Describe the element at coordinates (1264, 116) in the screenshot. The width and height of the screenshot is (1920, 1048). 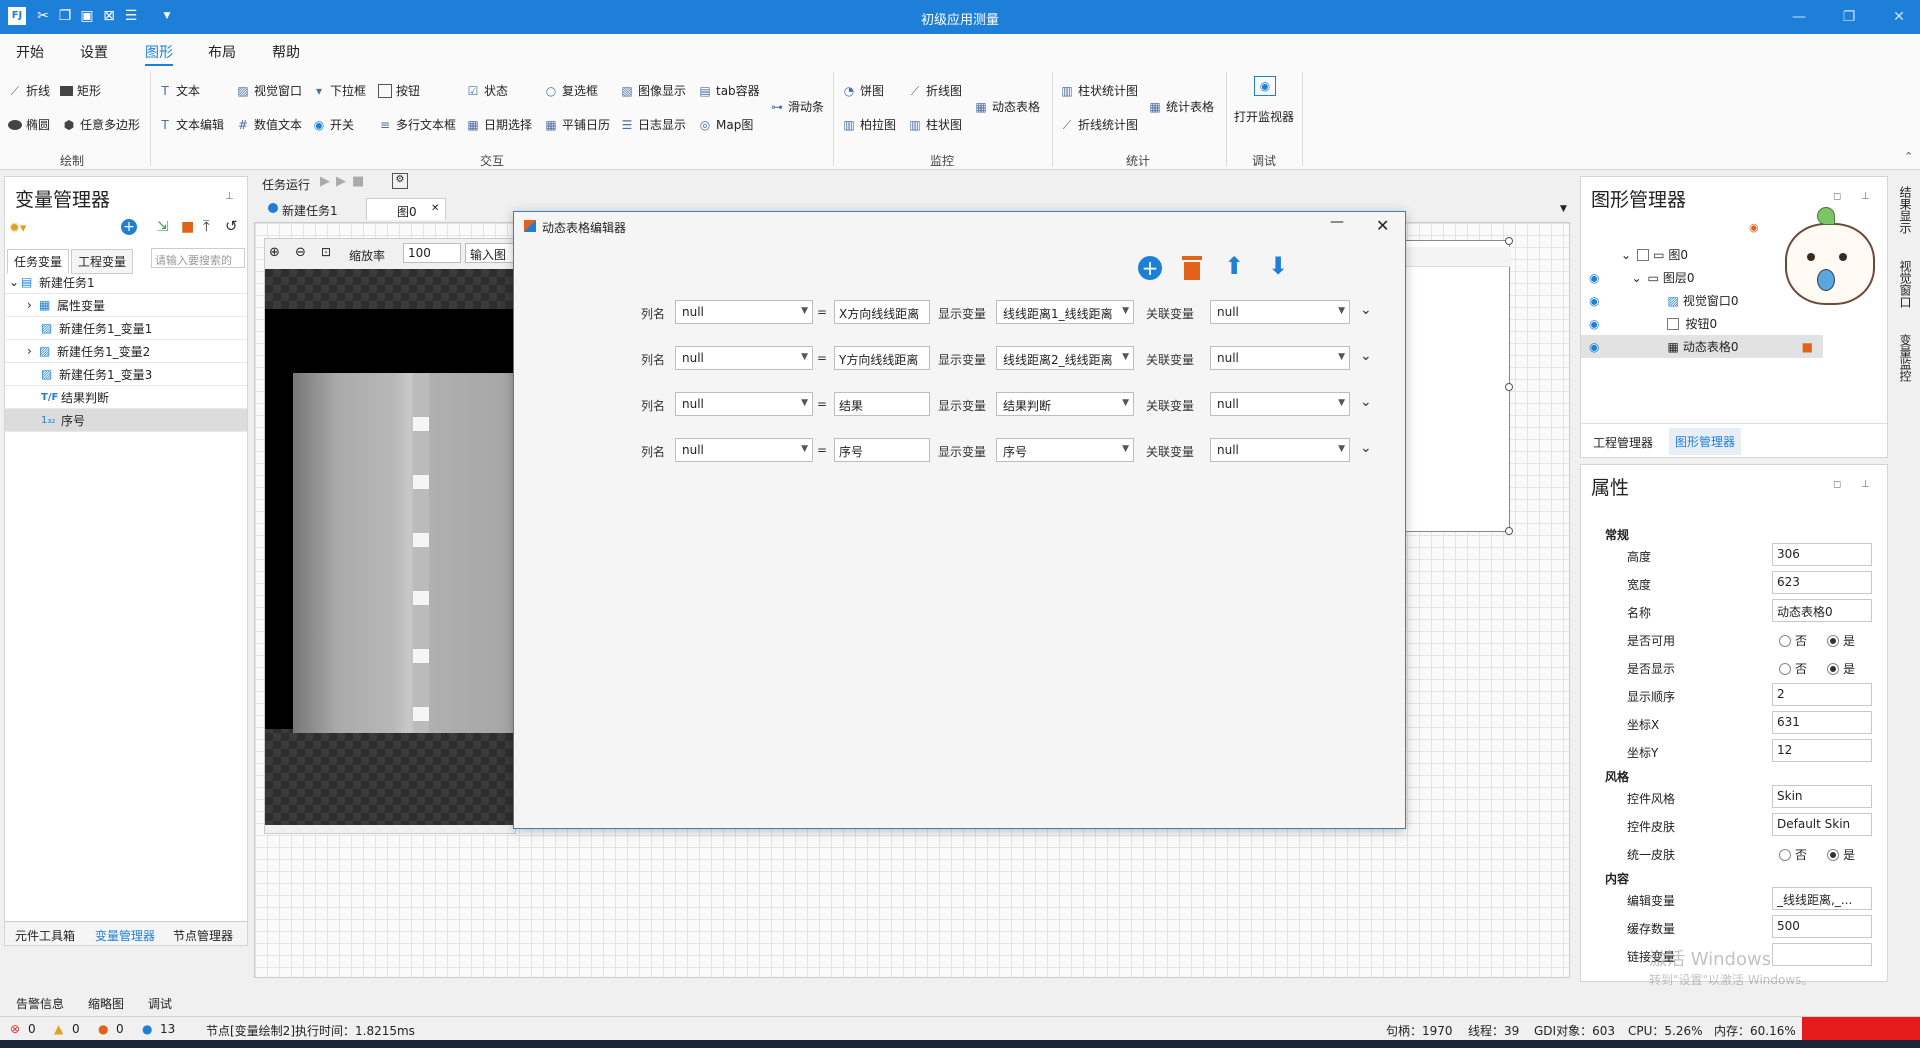
I see `open-monitor-button: 打开监视器` at that location.